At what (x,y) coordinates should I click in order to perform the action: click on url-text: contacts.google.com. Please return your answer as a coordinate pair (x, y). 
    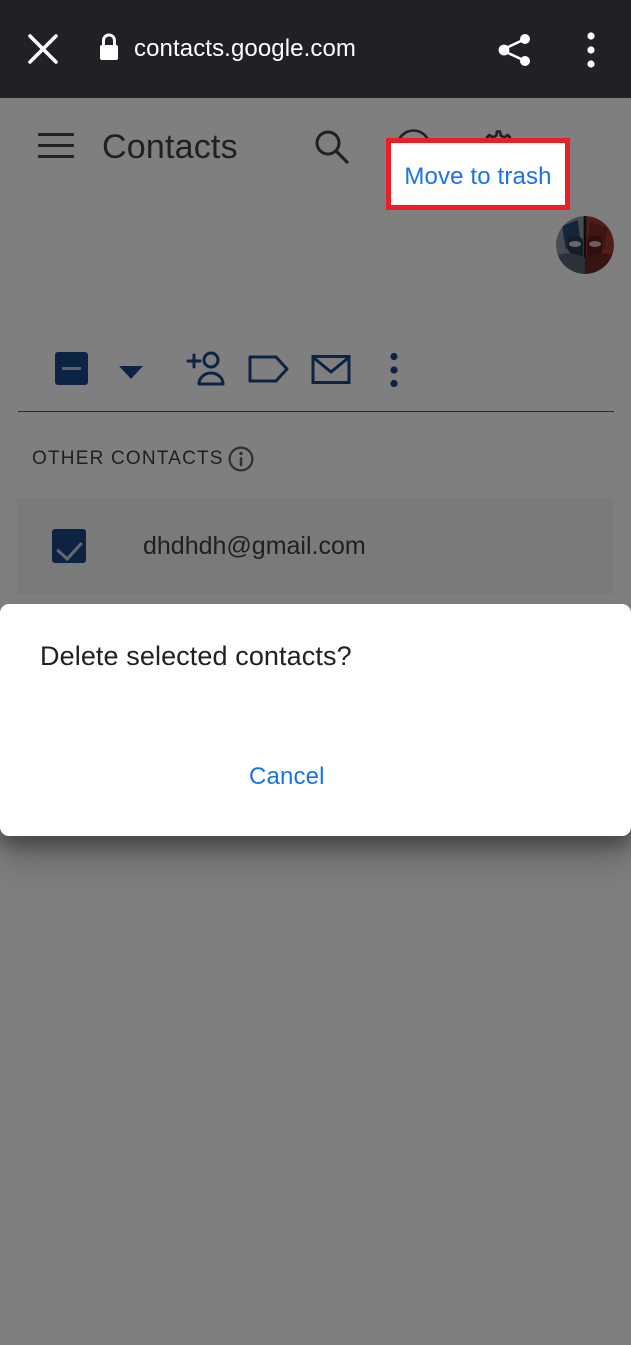
    Looking at the image, I should click on (245, 49).